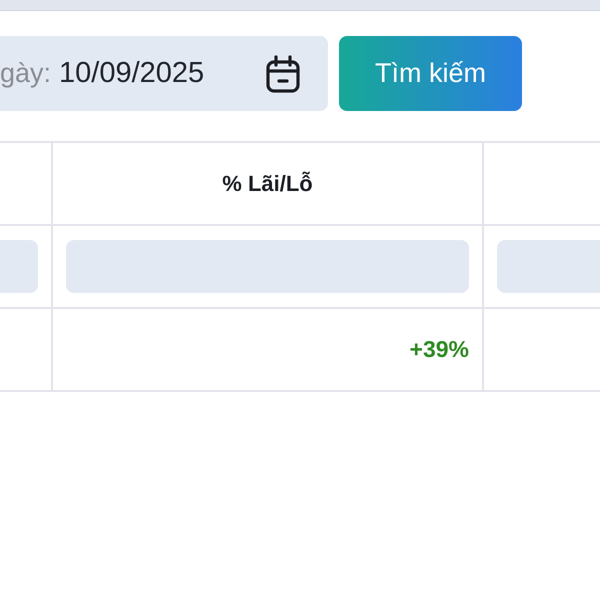 Image resolution: width=600 pixels, height=600 pixels. What do you see at coordinates (283, 73) in the screenshot?
I see `calendar-icon` at bounding box center [283, 73].